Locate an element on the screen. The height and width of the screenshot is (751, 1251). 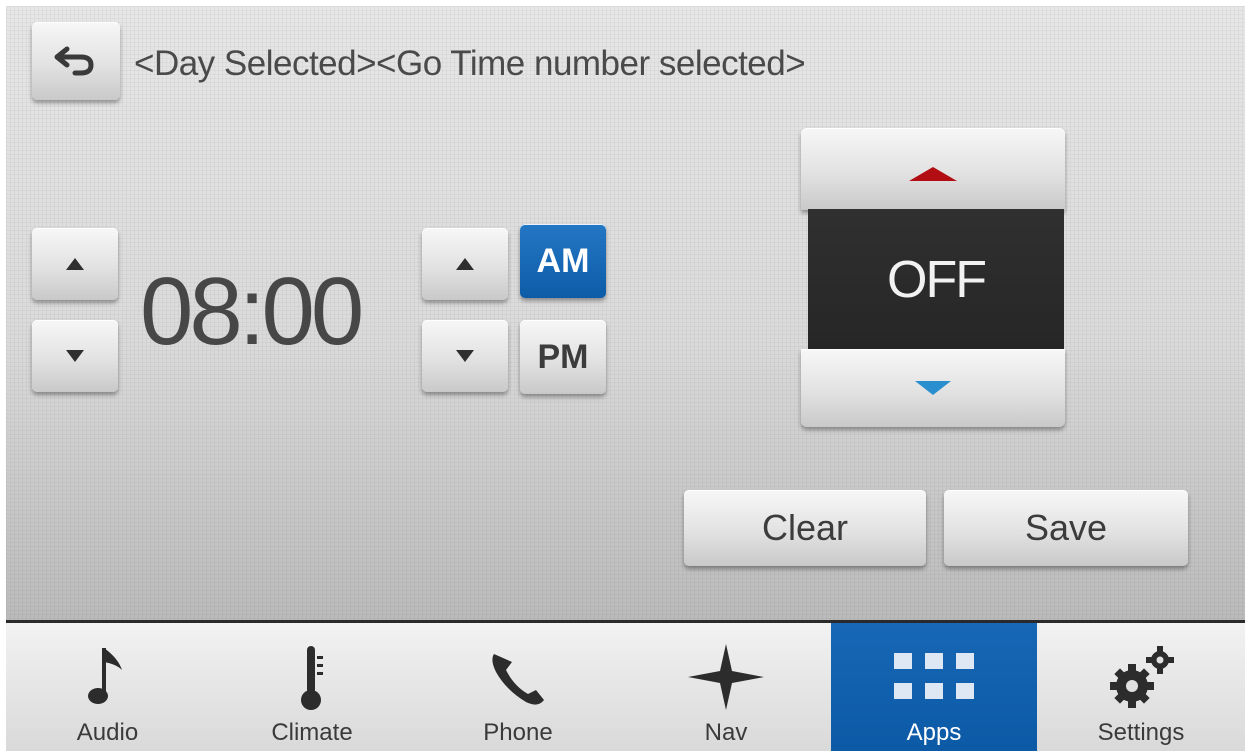
hour-down-button is located at coordinates (75, 356).